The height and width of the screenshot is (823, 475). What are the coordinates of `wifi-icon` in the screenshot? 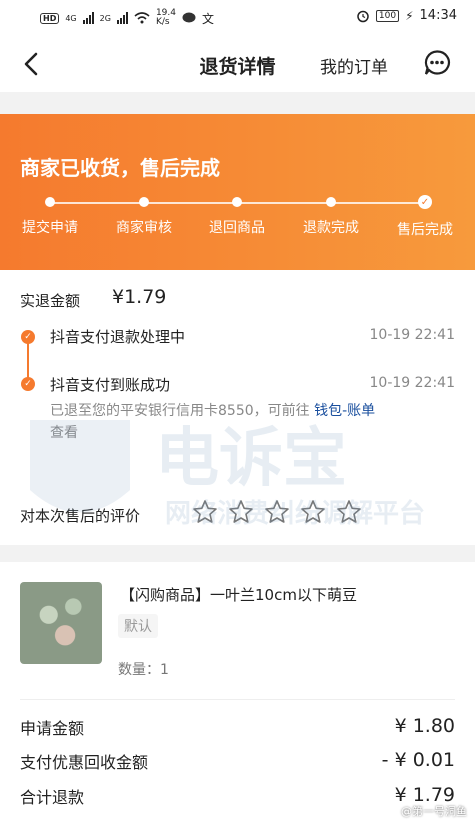 It's located at (142, 18).